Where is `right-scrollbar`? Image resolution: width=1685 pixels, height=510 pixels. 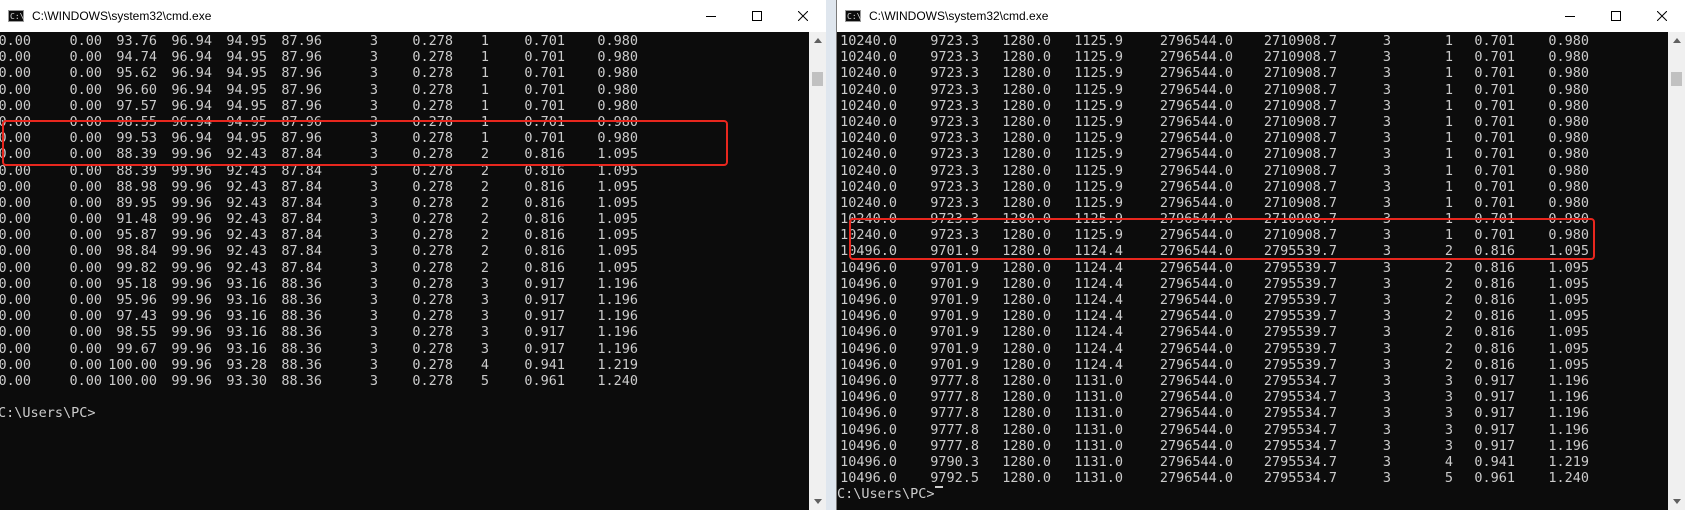
right-scrollbar is located at coordinates (1676, 271).